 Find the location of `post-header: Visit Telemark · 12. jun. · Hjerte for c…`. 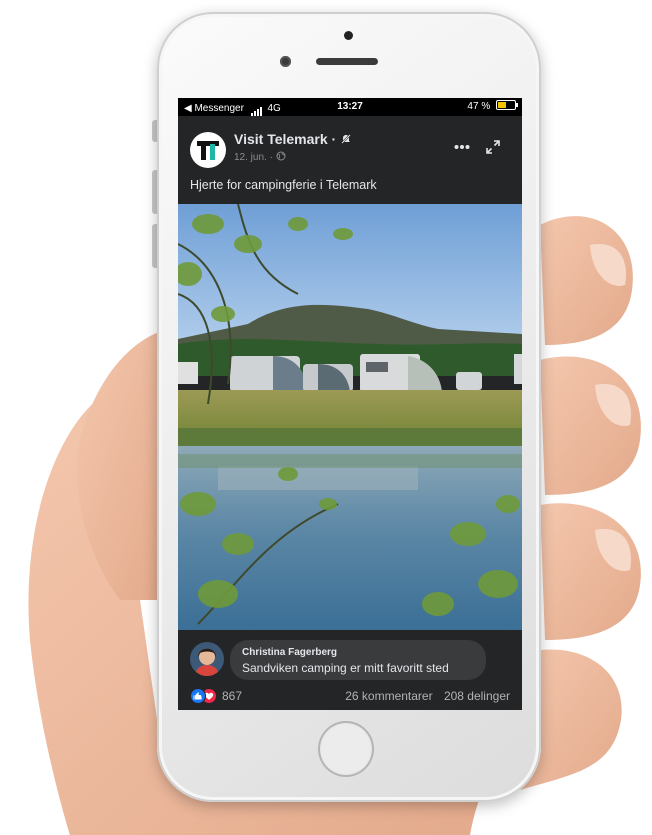

post-header: Visit Telemark · 12. jun. · Hjerte for c… is located at coordinates (350, 160).